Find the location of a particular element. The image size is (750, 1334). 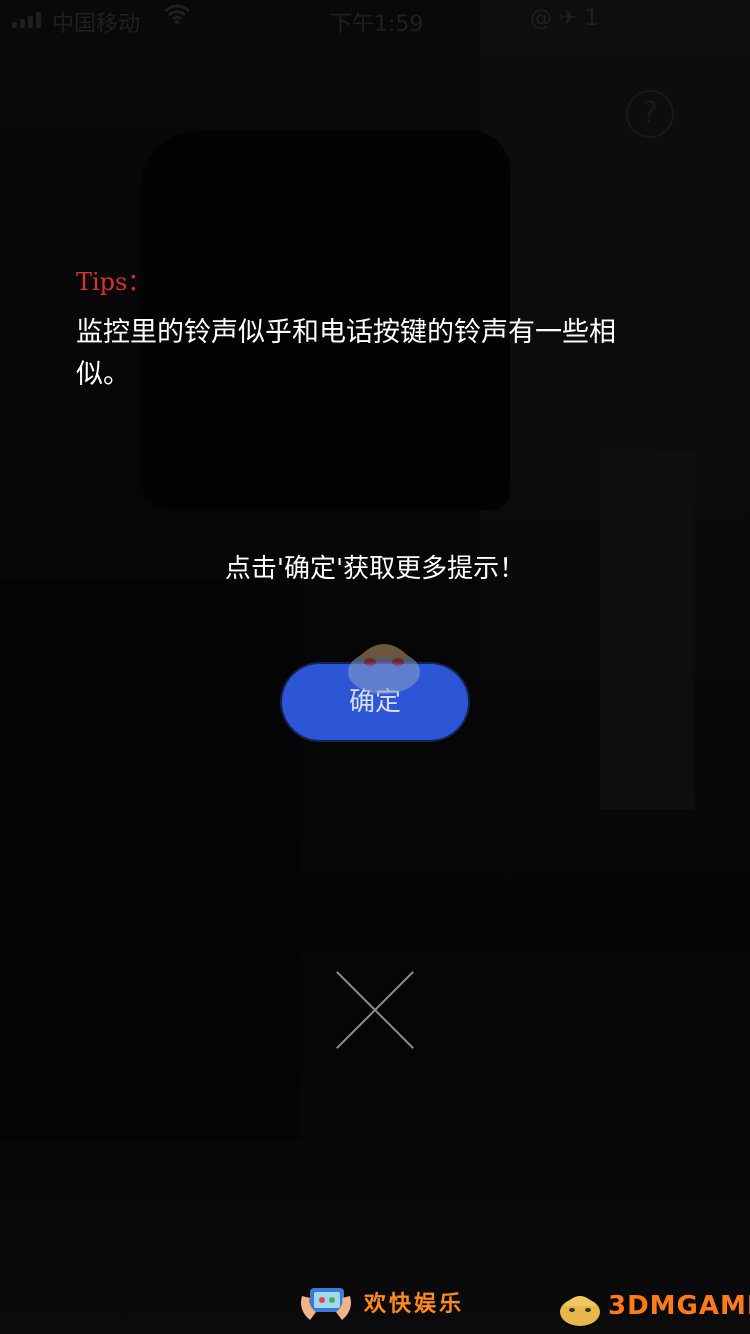

close-icon is located at coordinates (375, 1010).